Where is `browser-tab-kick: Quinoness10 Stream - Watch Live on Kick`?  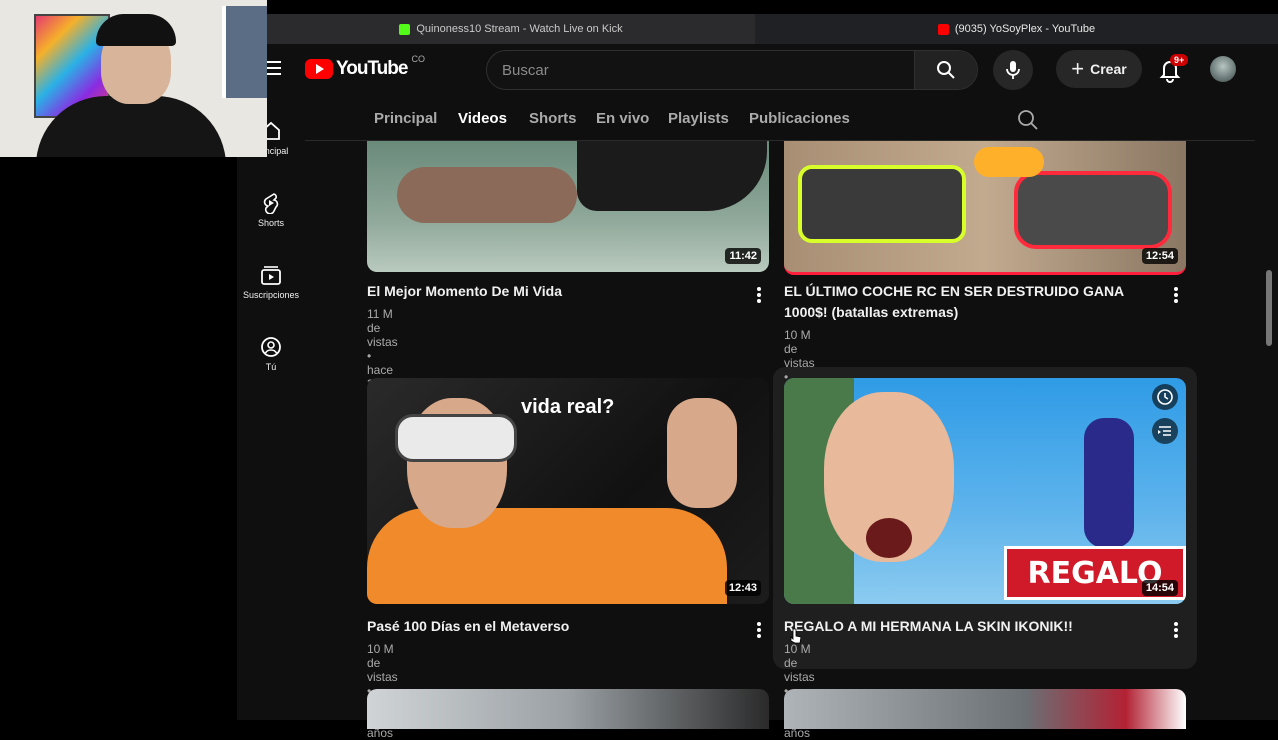
browser-tab-kick: Quinoness10 Stream - Watch Live on Kick is located at coordinates (511, 29).